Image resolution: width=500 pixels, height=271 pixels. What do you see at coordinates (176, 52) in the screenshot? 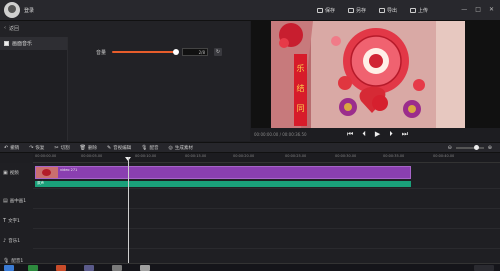
I see `volume-slider-knob` at bounding box center [176, 52].